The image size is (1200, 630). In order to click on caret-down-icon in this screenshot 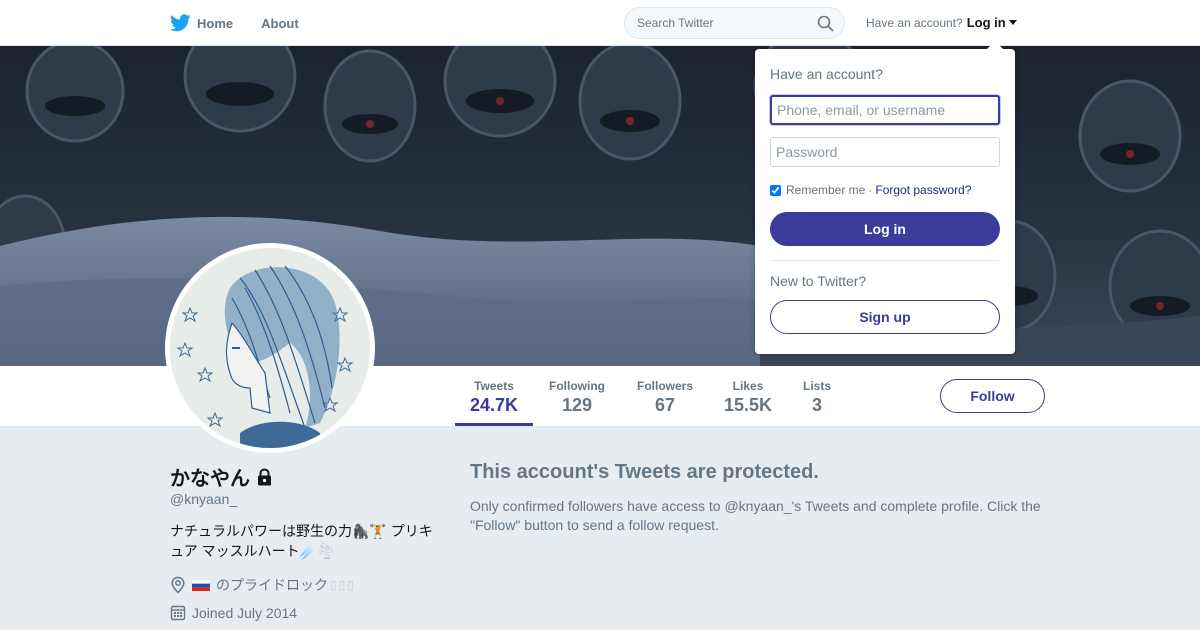, I will do `click(1012, 22)`.